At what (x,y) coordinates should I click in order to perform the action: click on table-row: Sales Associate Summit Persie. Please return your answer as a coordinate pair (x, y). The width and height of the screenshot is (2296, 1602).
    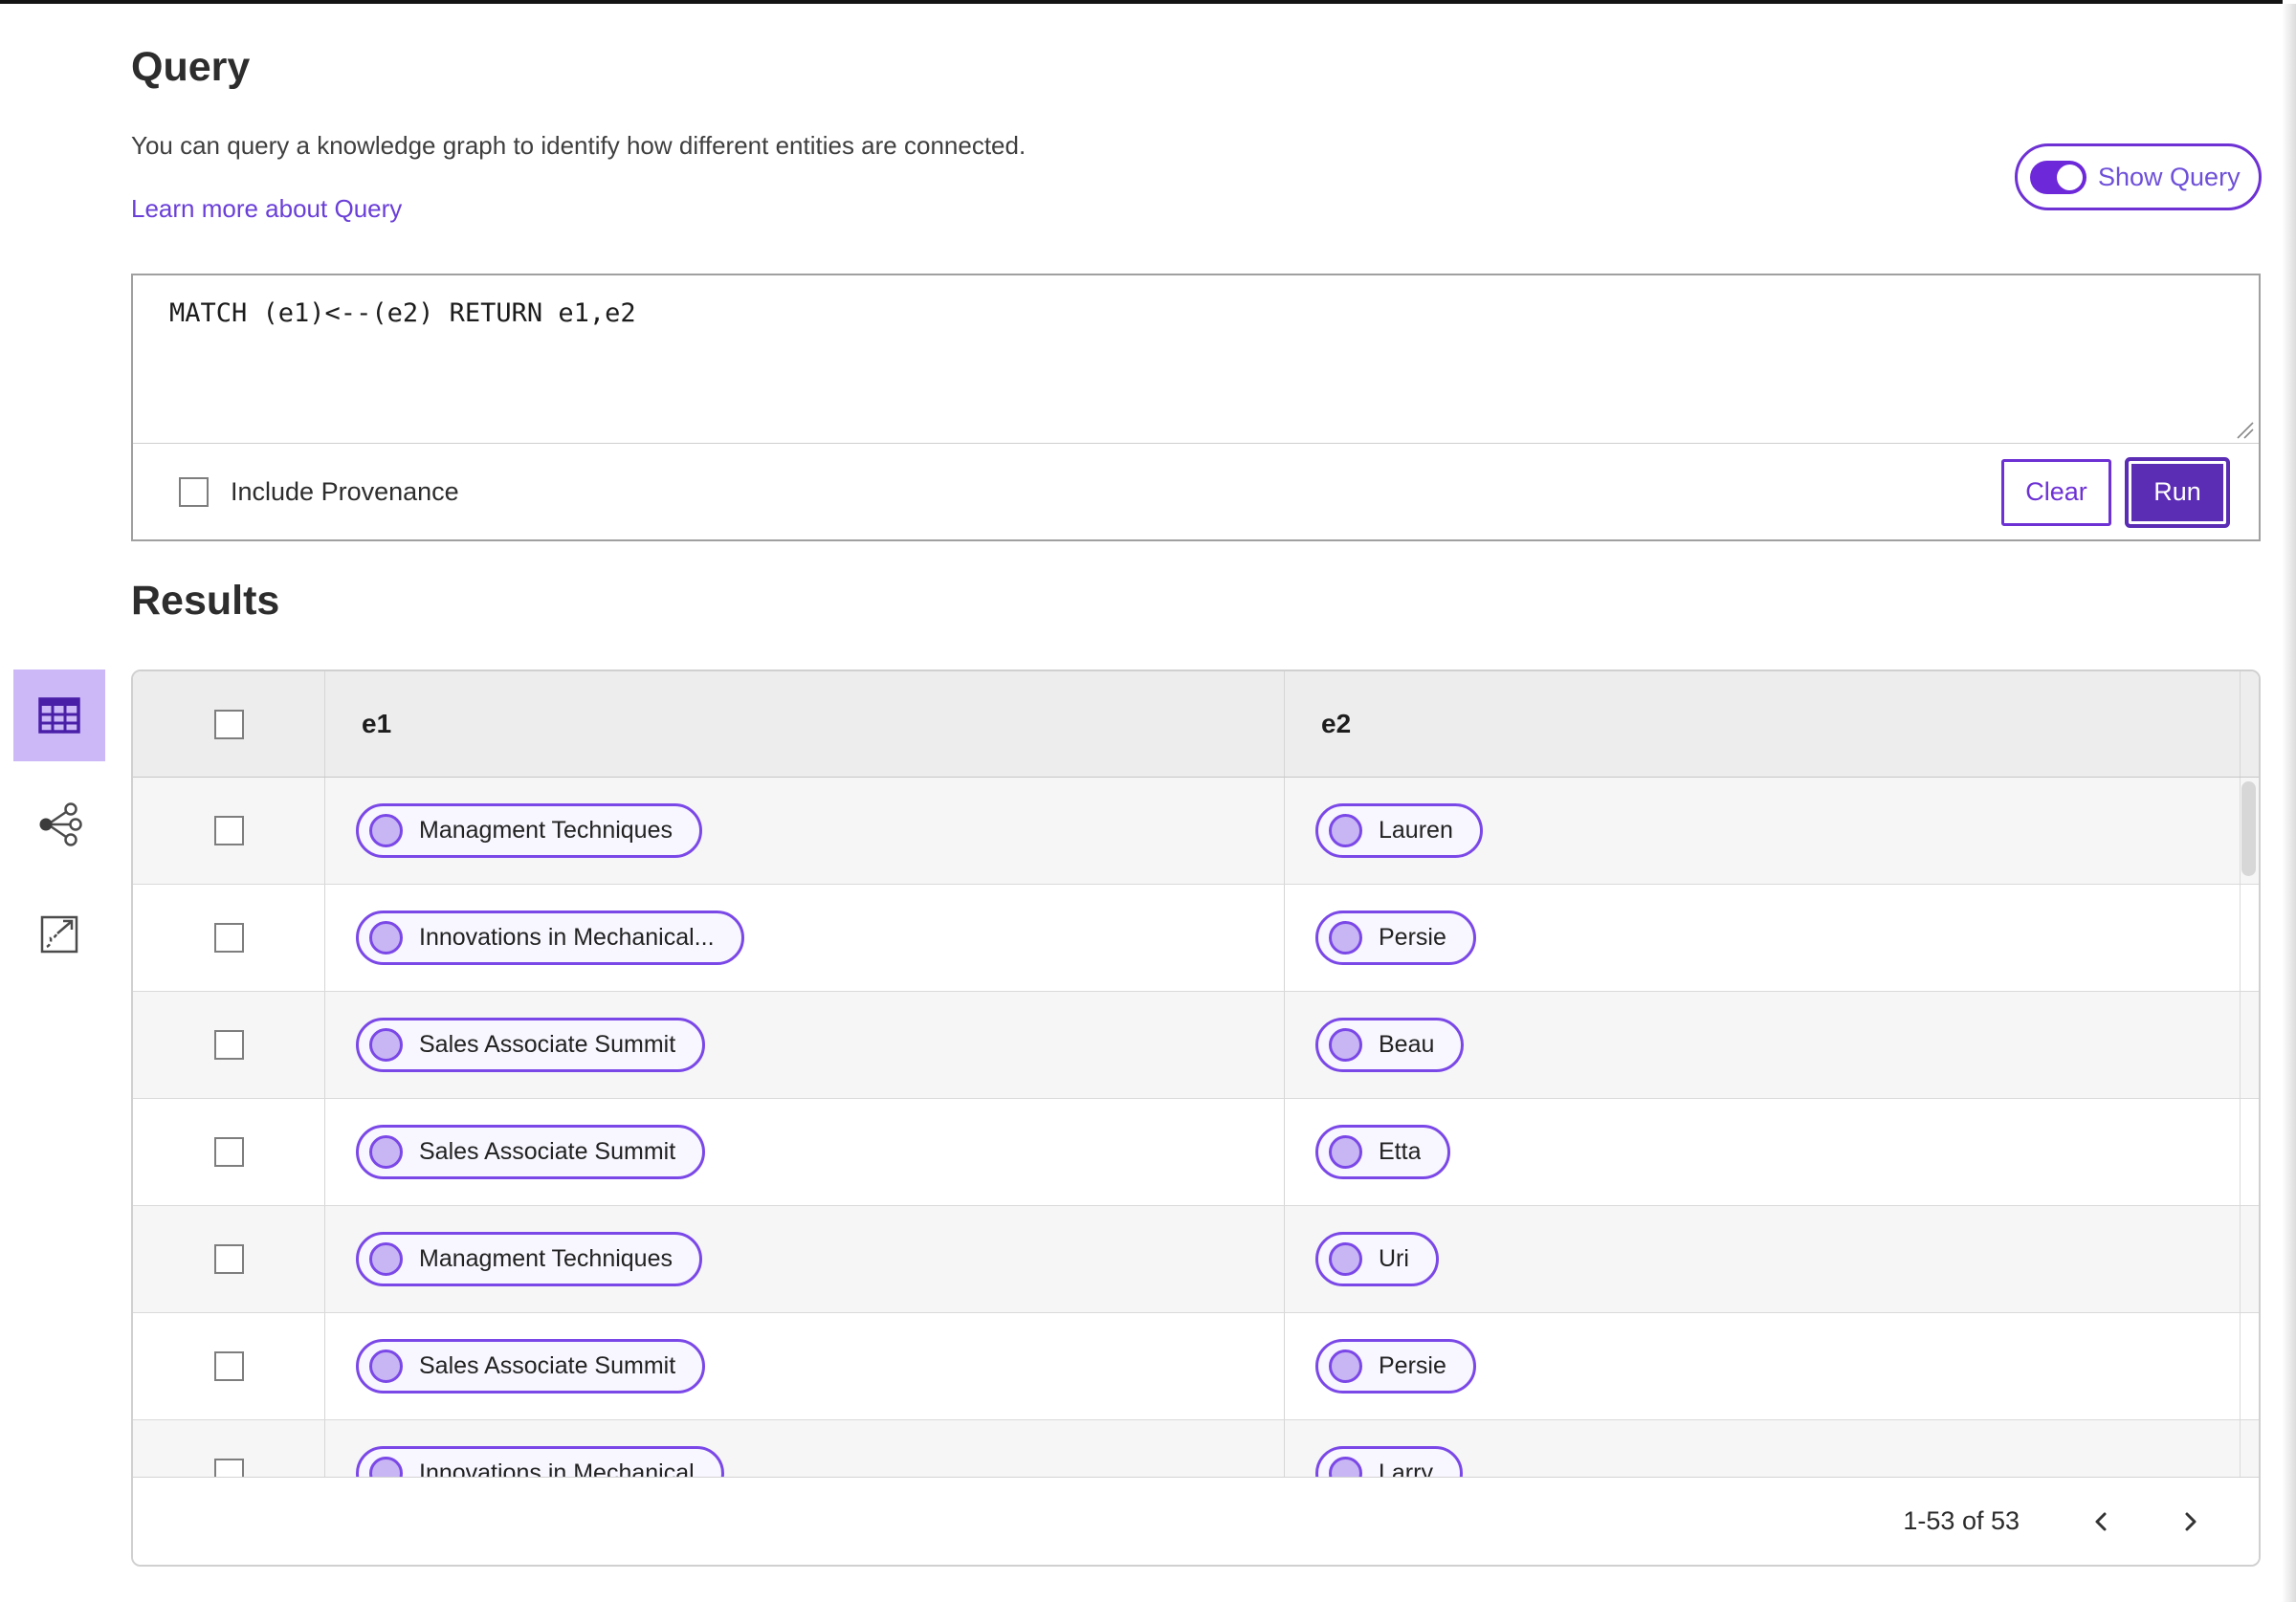
    Looking at the image, I should click on (1196, 1366).